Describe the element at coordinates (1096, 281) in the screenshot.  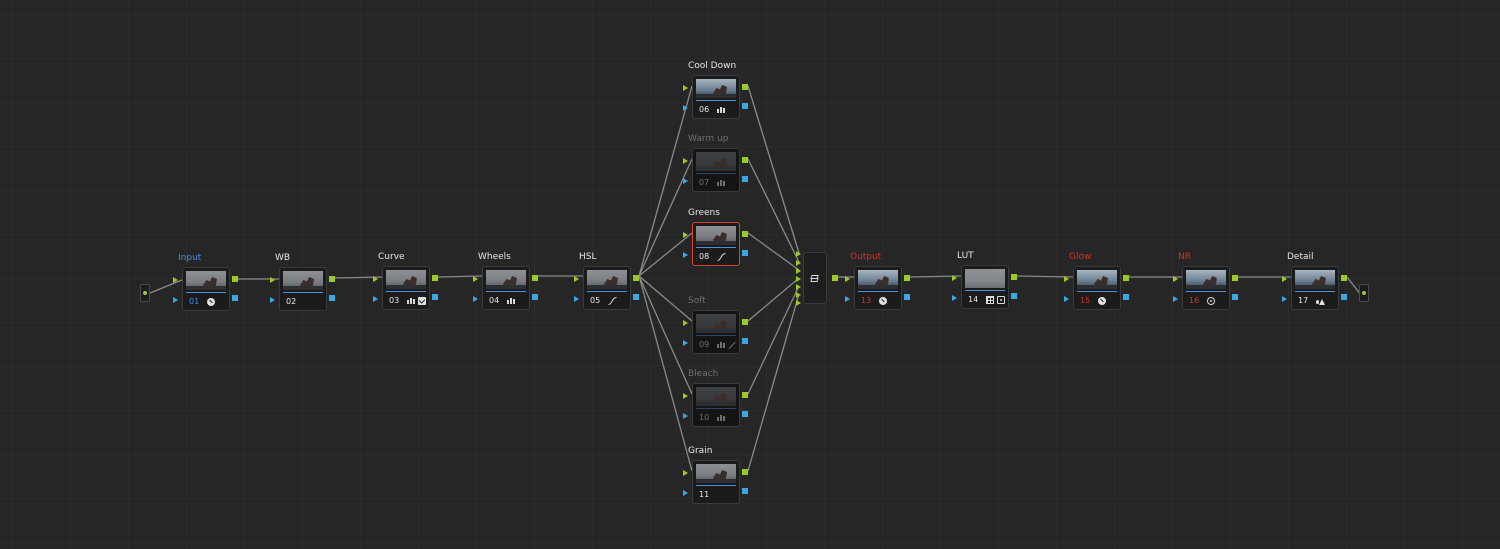
I see `node-15-glow: Glow 15` at that location.